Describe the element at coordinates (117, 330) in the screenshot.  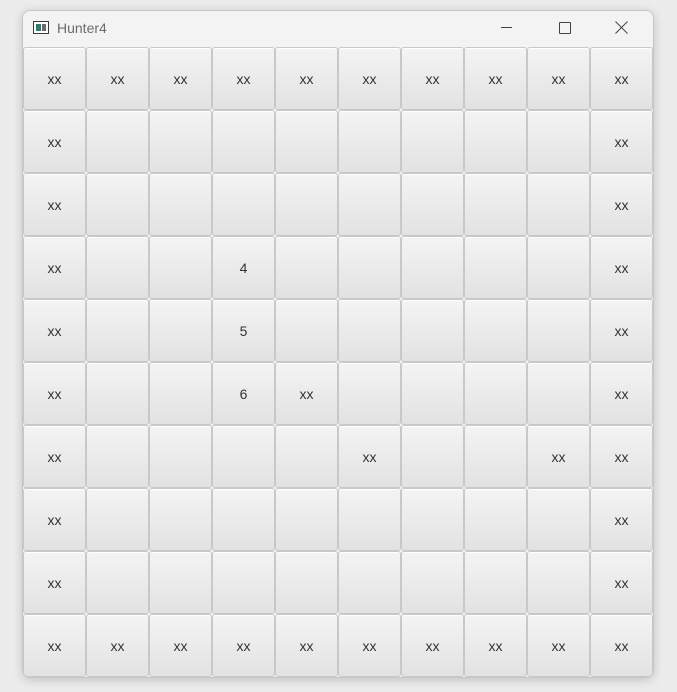
I see `board-cell-r4-c1` at that location.